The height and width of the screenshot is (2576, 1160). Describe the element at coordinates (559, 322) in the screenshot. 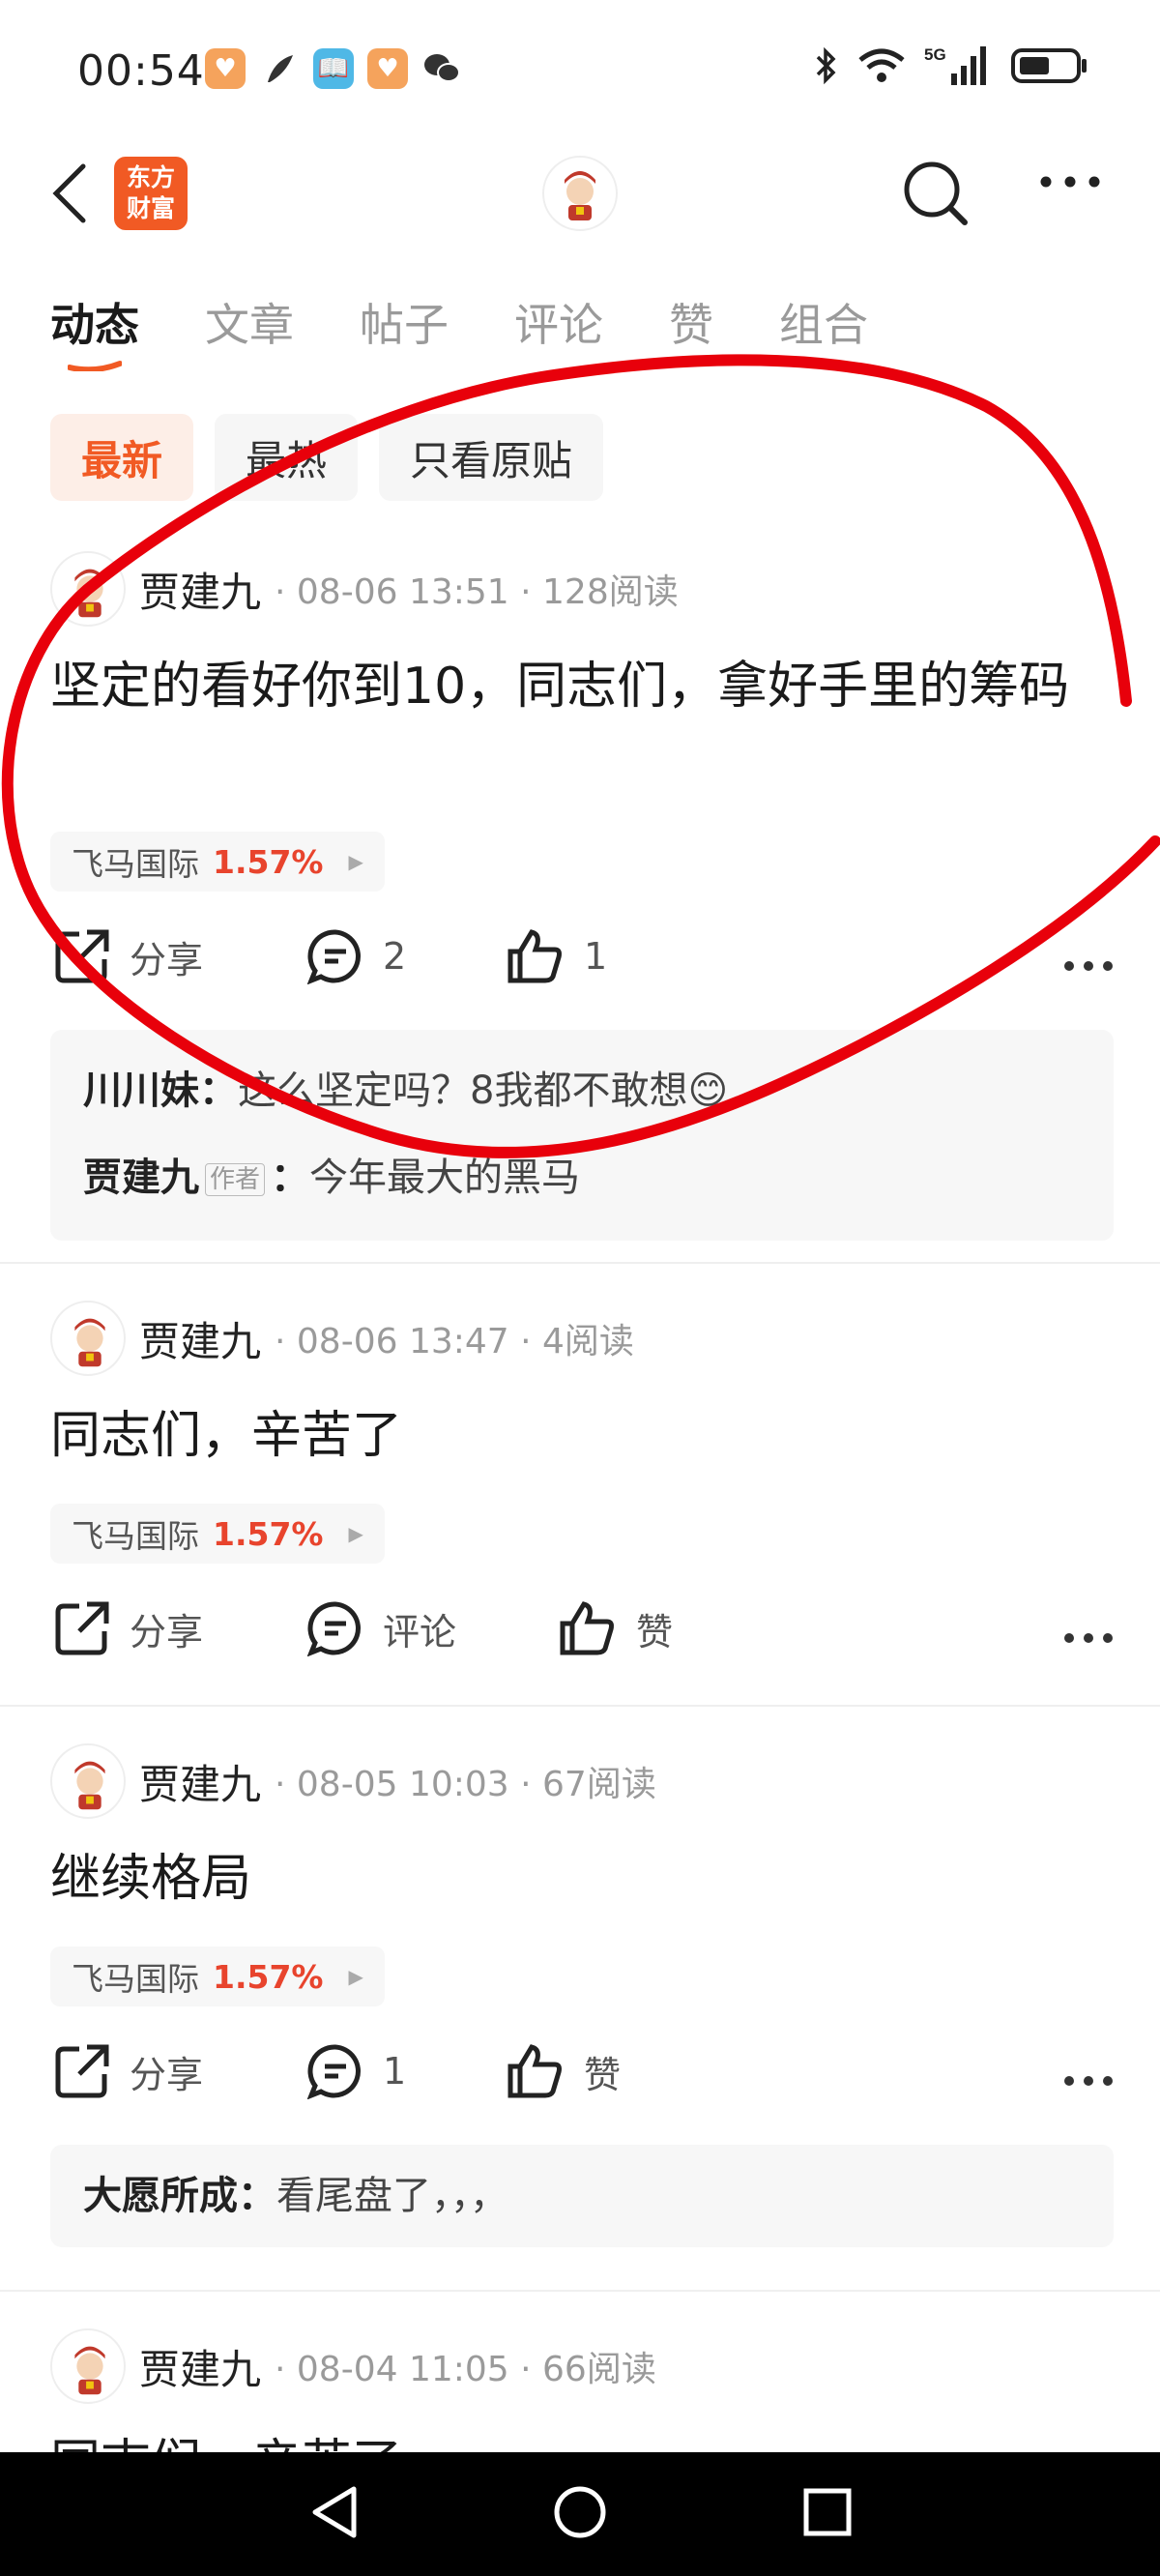

I see `tab-comments: 评论` at that location.